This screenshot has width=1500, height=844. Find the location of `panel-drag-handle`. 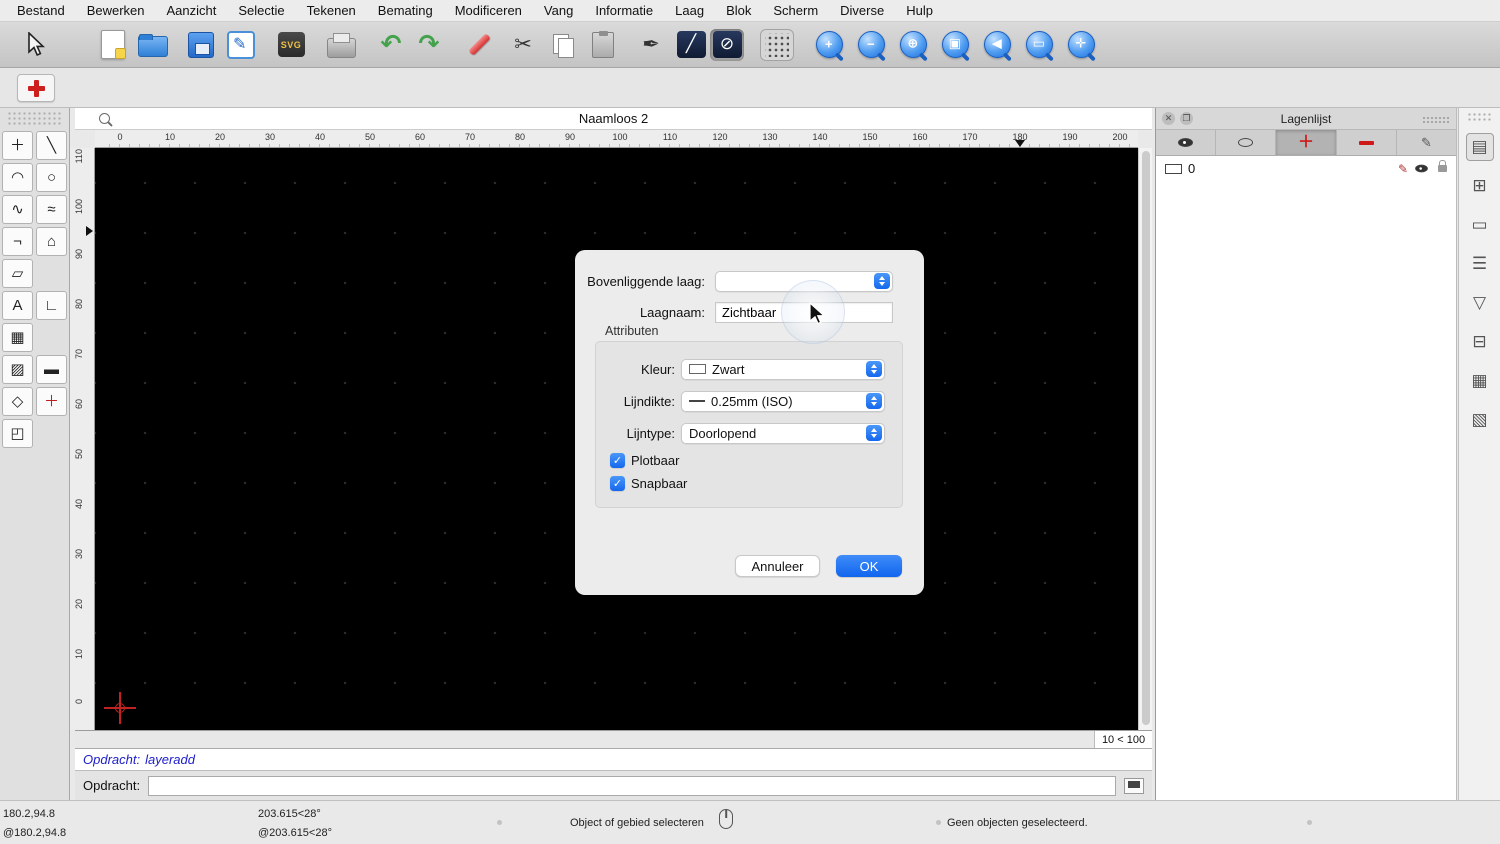

panel-drag-handle is located at coordinates (1436, 119).